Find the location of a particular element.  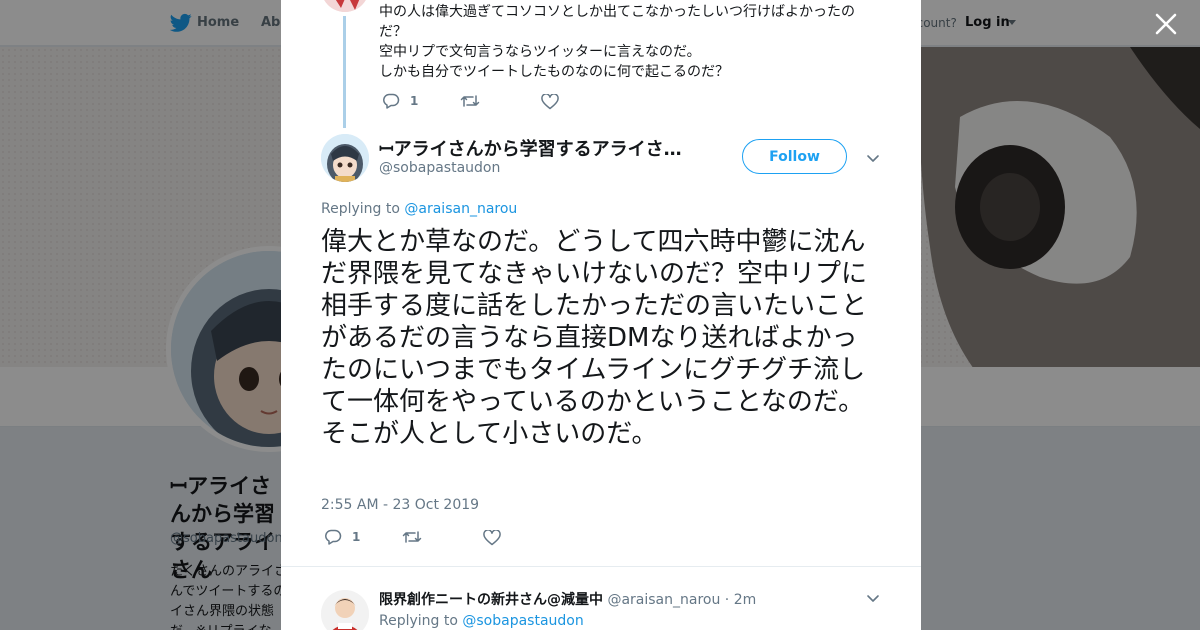

reply-tweet-avatar is located at coordinates (345, 610).